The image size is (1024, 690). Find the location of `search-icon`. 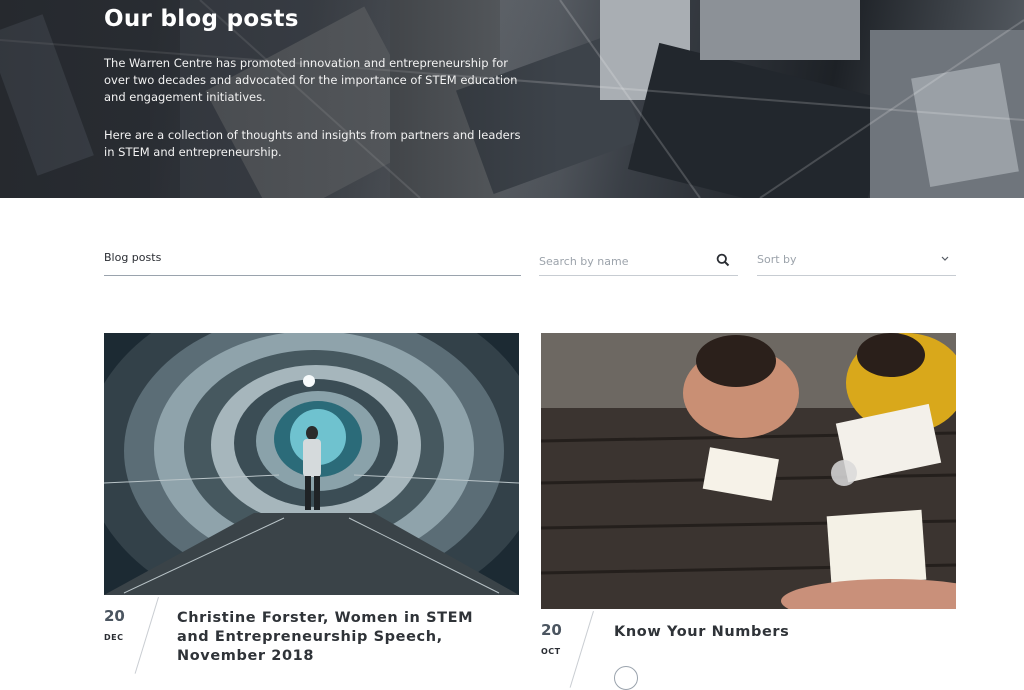

search-icon is located at coordinates (723, 260).